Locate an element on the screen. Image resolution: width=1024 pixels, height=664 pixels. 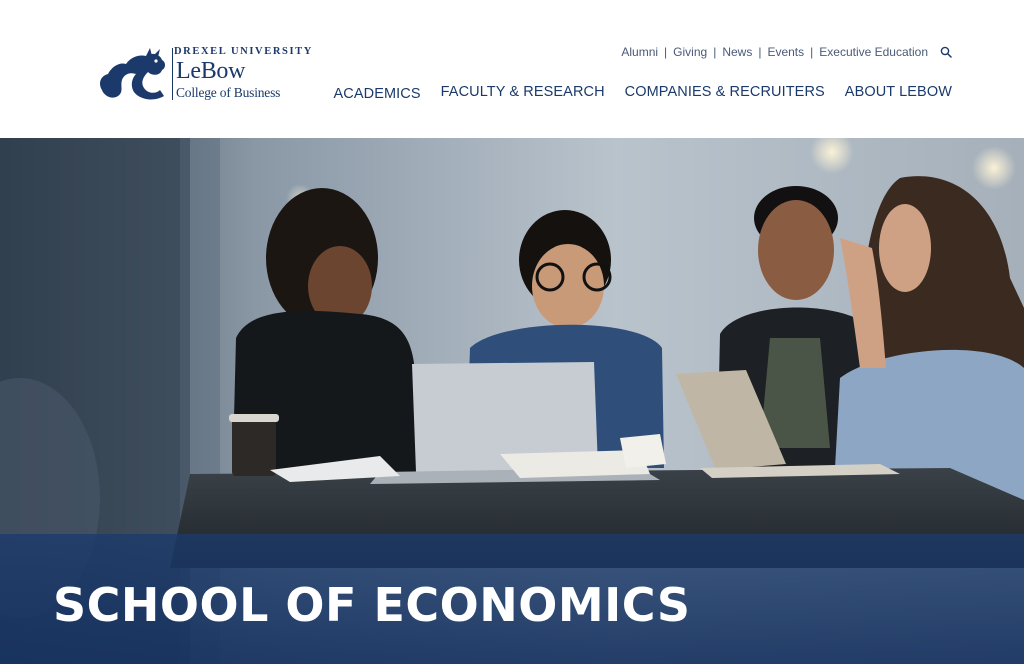
search-icon is located at coordinates (946, 52).